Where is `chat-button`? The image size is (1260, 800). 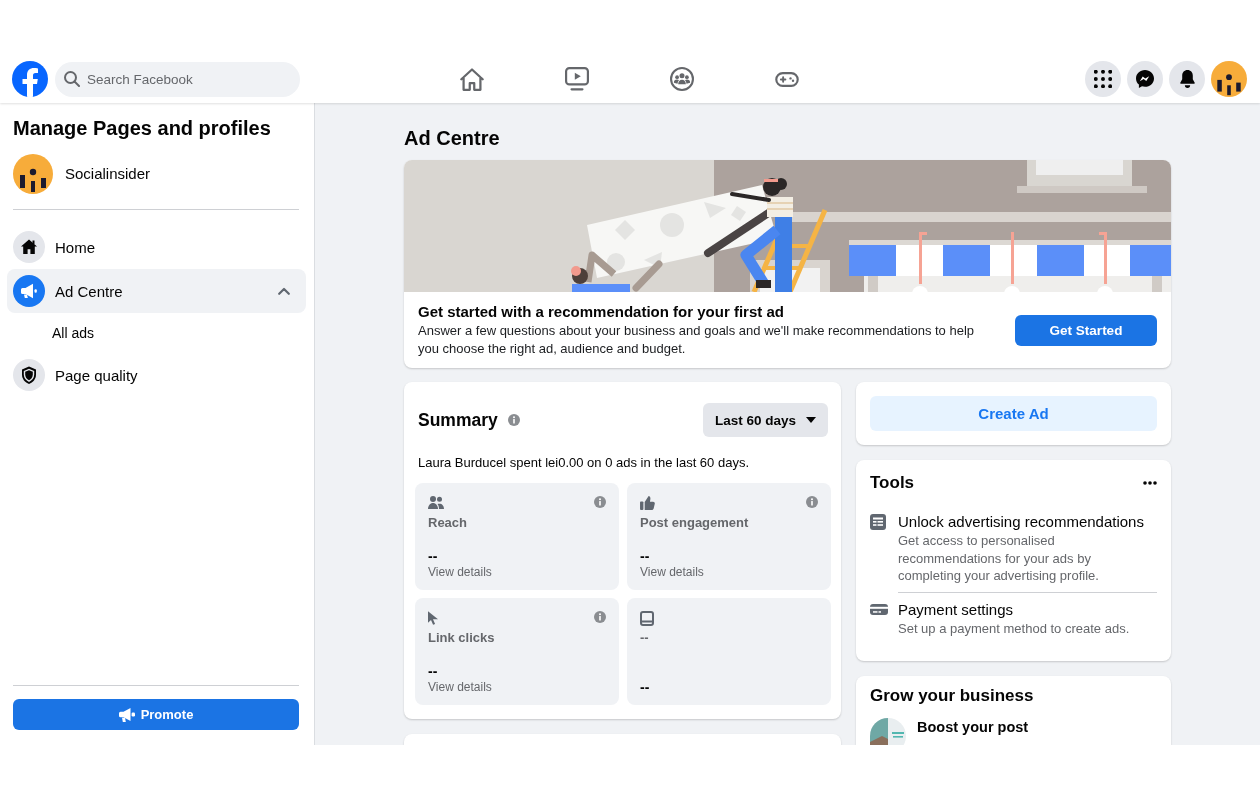 chat-button is located at coordinates (1145, 79).